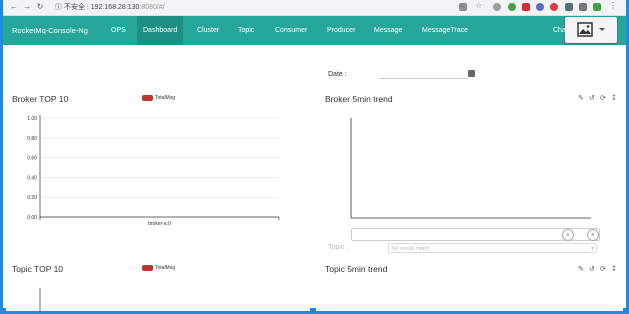  I want to click on zoom-reset-icon: ↺, so click(592, 269).